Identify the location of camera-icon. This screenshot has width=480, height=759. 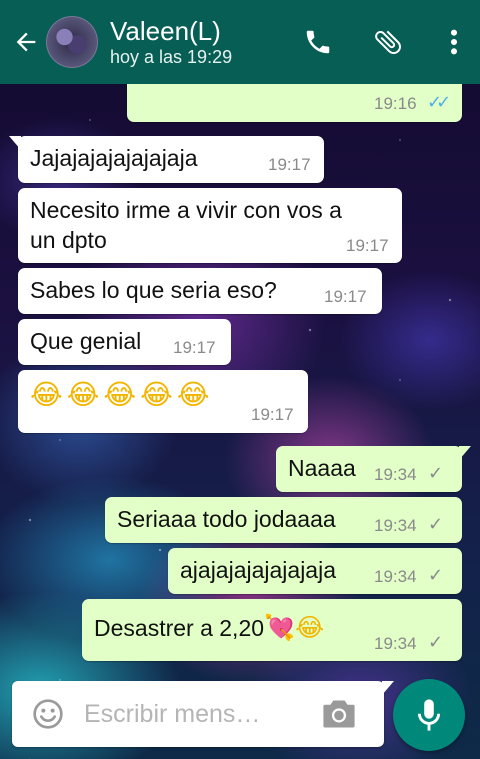
(339, 714).